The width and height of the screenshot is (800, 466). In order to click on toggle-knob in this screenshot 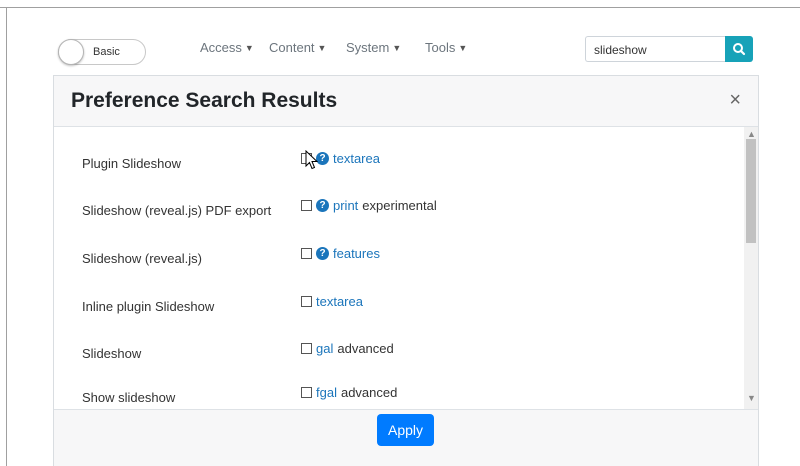, I will do `click(71, 52)`.